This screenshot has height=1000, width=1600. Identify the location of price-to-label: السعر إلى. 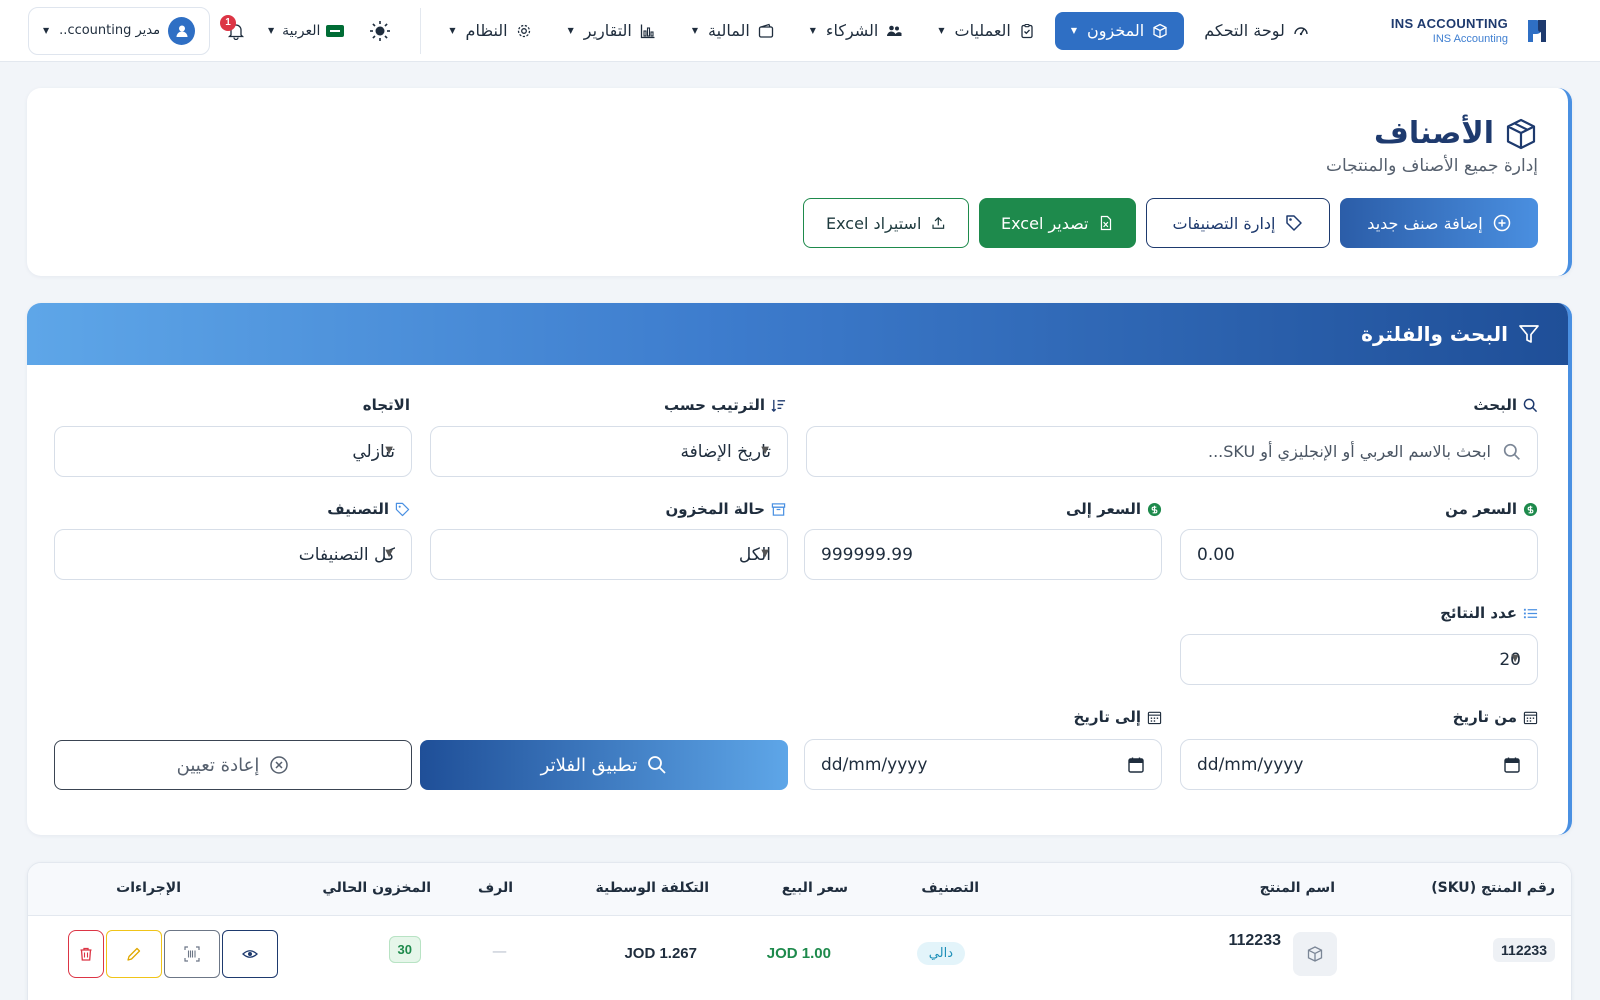
(1114, 509).